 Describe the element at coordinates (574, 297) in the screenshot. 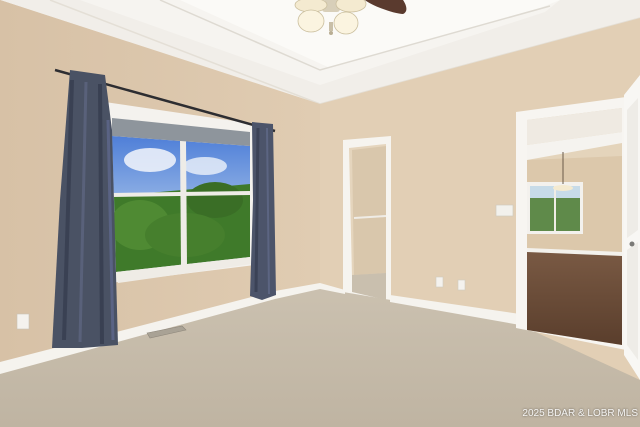

I see `hardwood-floor` at that location.